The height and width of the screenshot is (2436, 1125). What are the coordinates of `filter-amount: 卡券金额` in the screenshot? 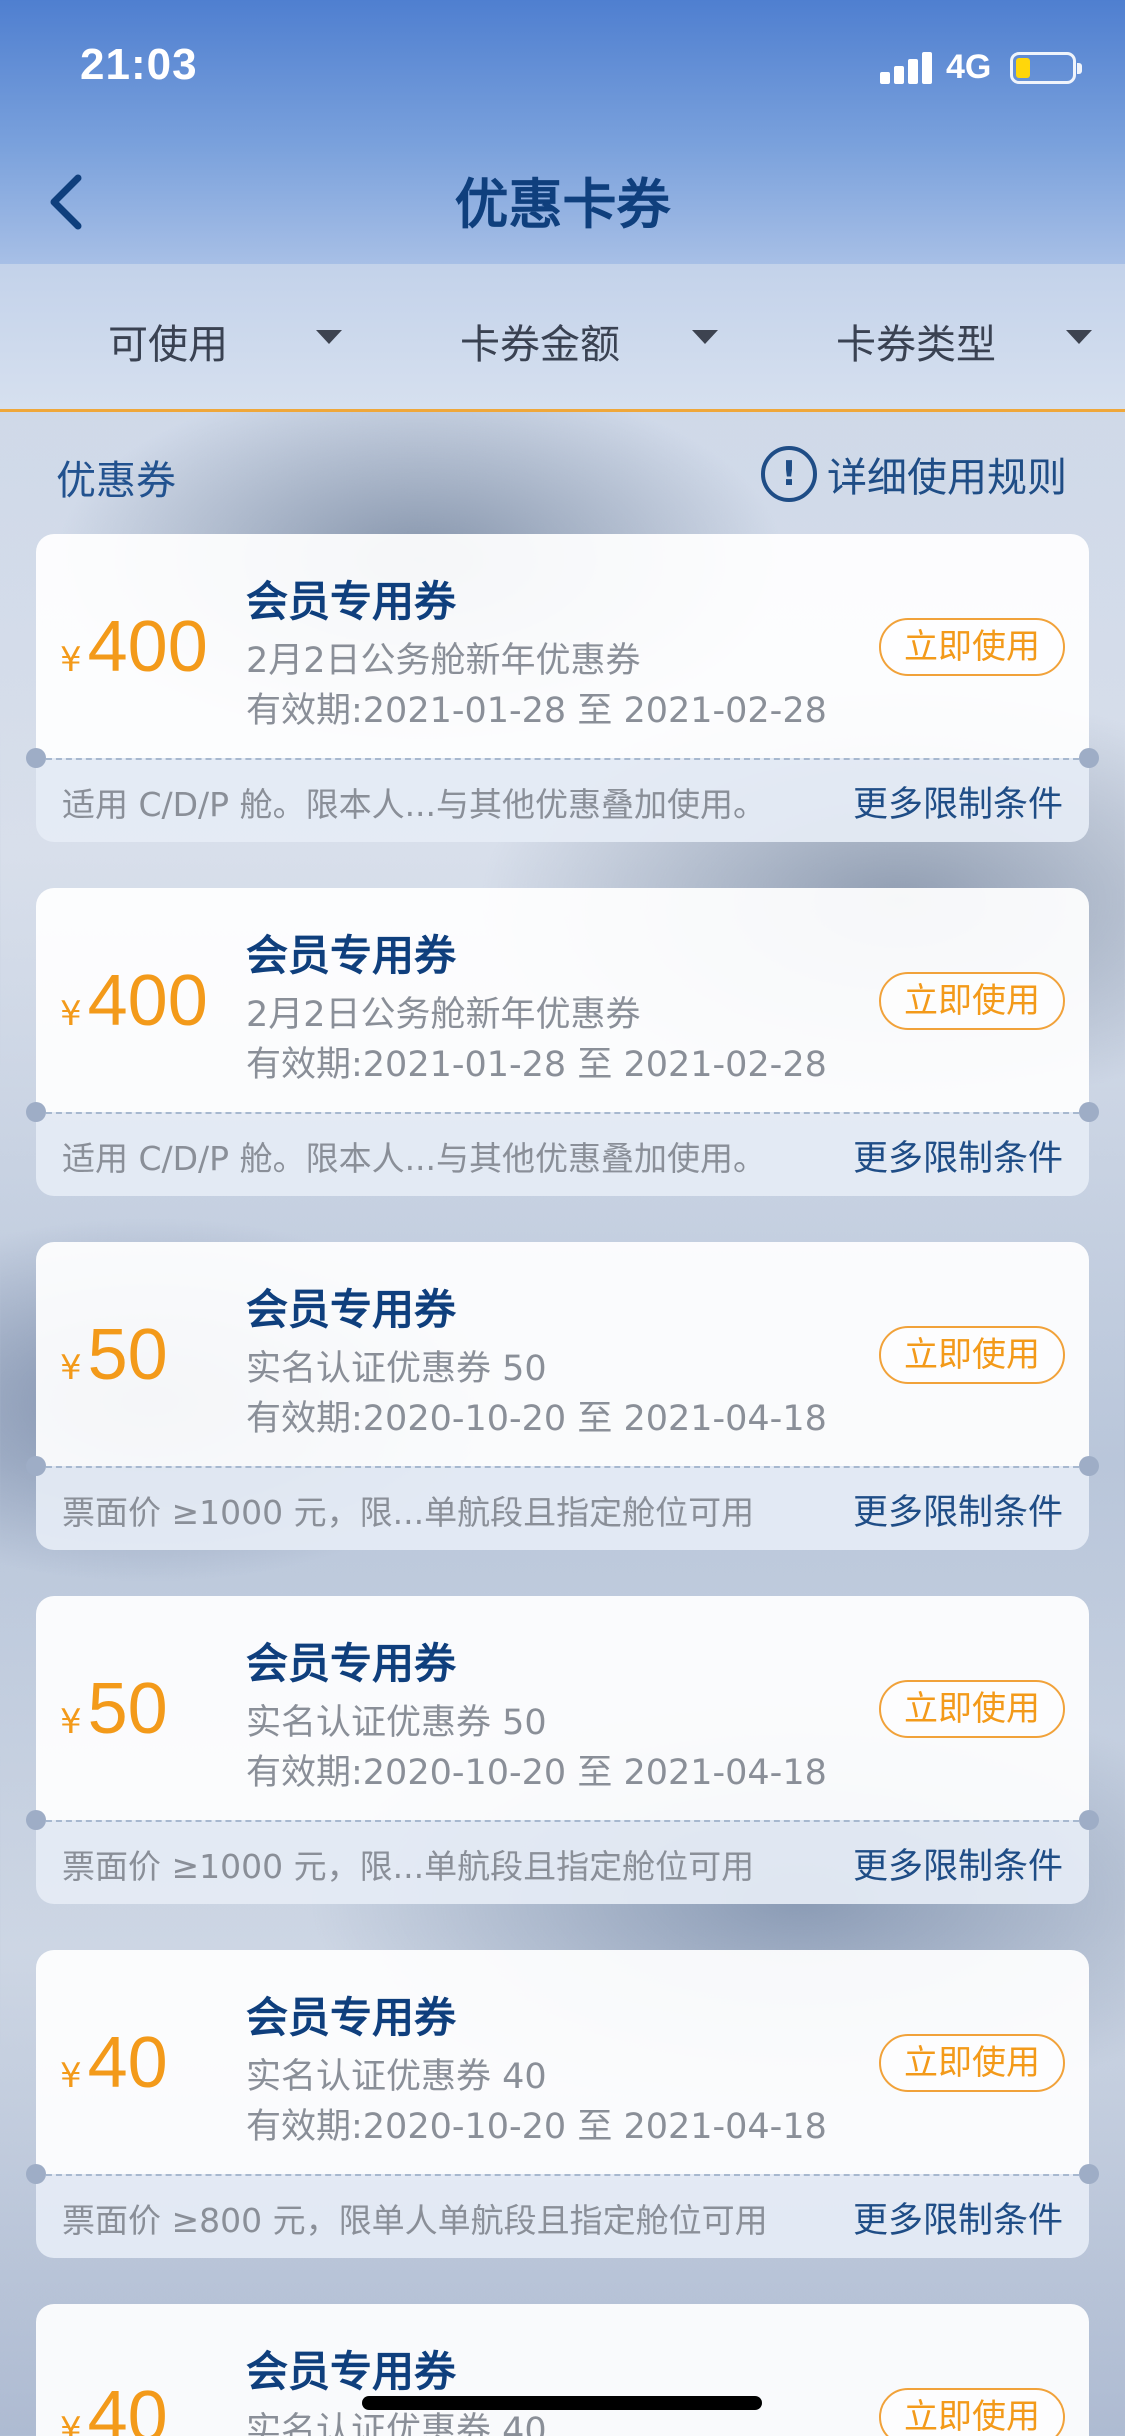 It's located at (595, 340).